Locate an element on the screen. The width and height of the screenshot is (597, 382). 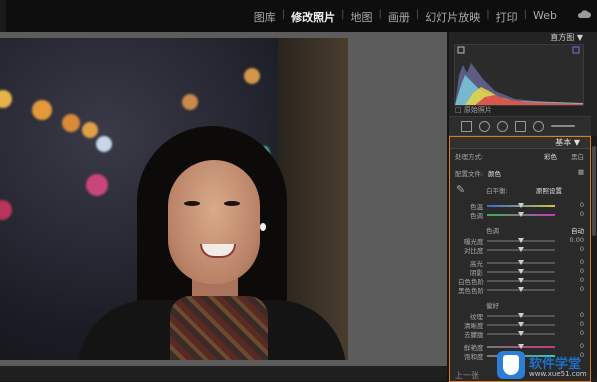
histogram-graph is located at coordinates (519, 75).